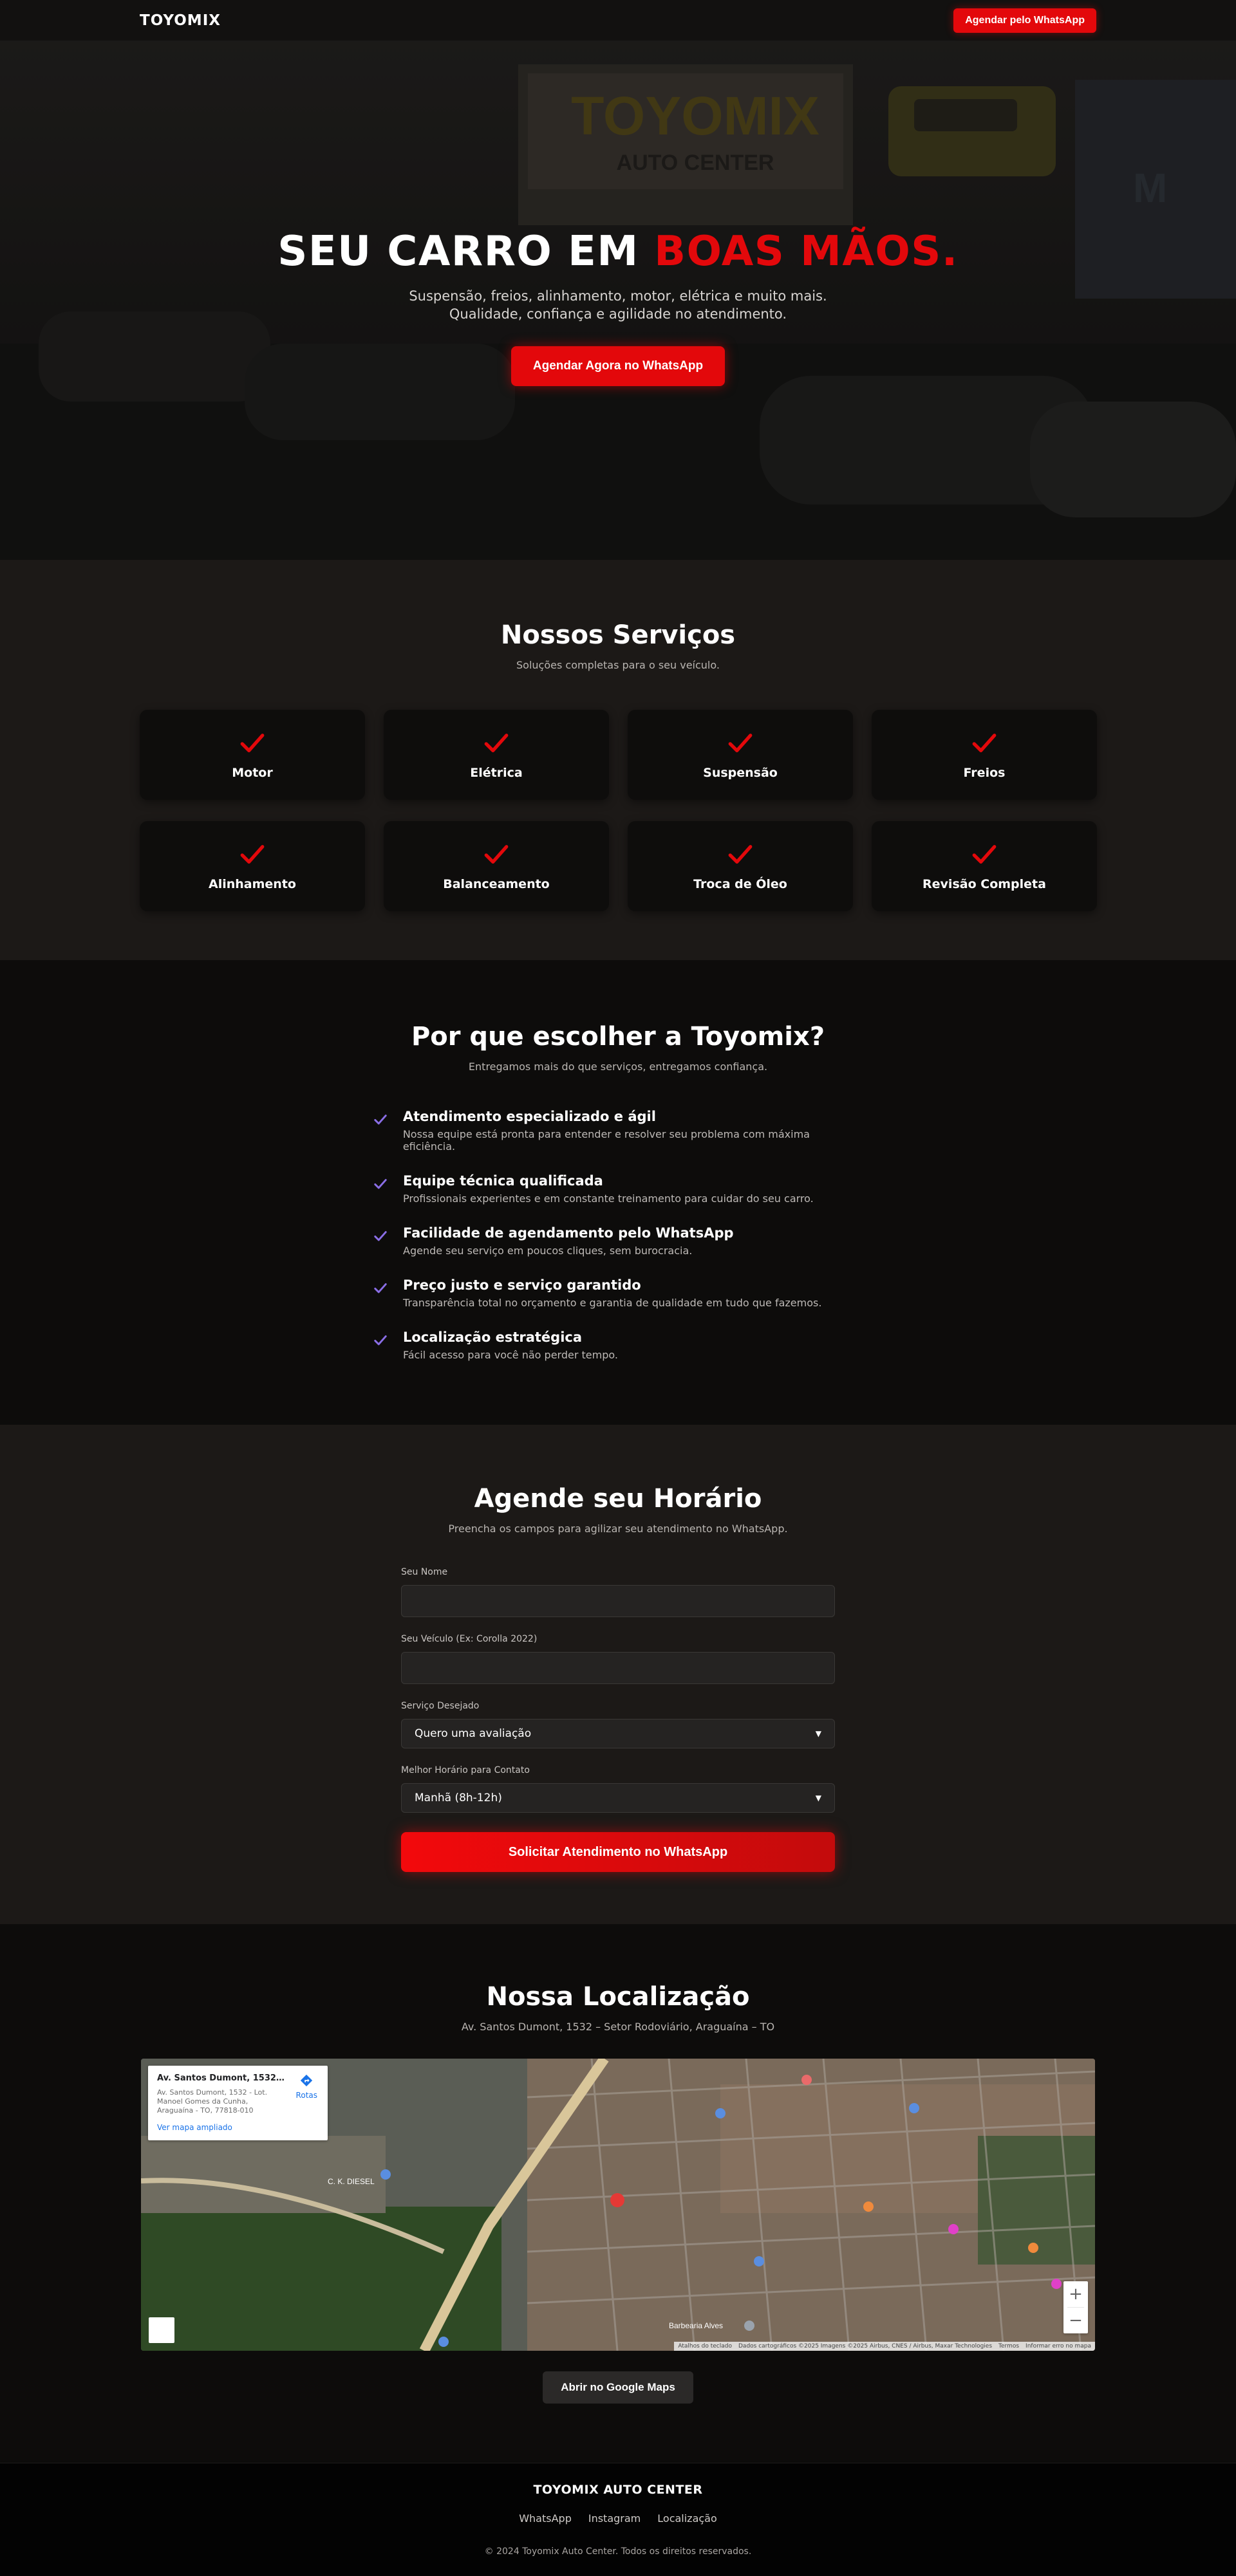 Image resolution: width=1236 pixels, height=2576 pixels. What do you see at coordinates (458, 252) in the screenshot?
I see `hero-title-main: SEU CARRO EM` at bounding box center [458, 252].